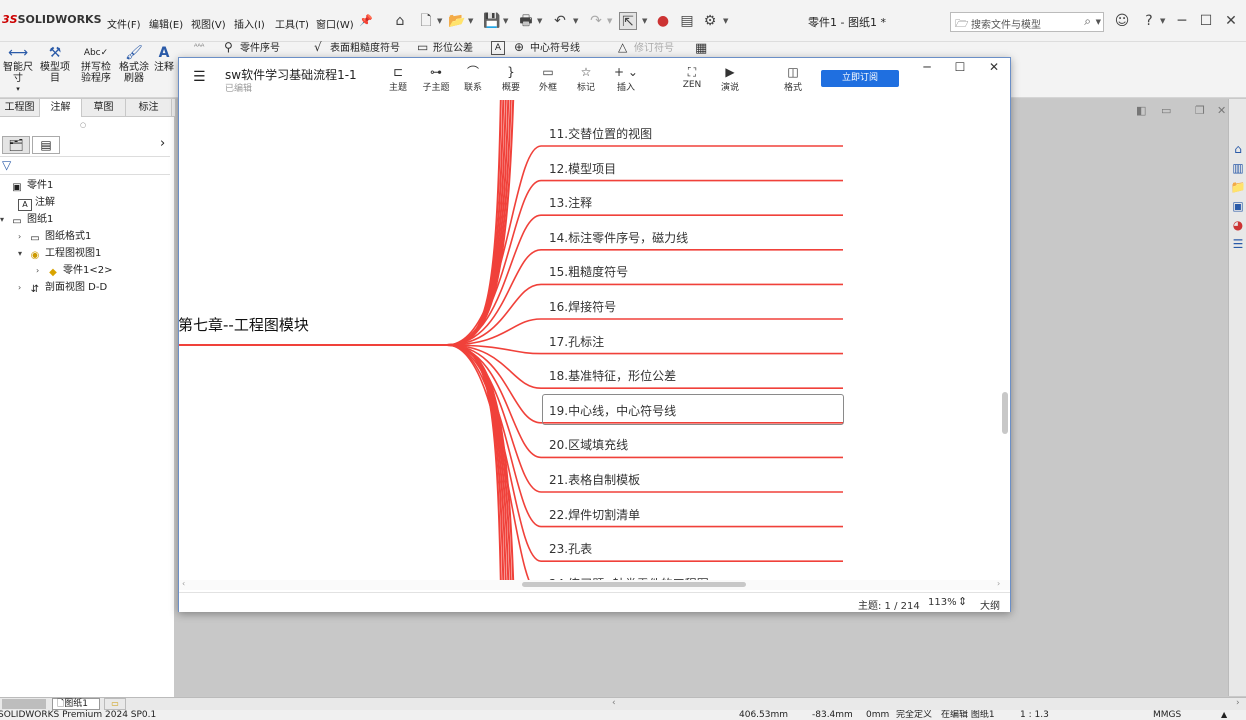 The image size is (1246, 720). What do you see at coordinates (614, 703) in the screenshot?
I see `scroll-left-icon: ‹` at bounding box center [614, 703].